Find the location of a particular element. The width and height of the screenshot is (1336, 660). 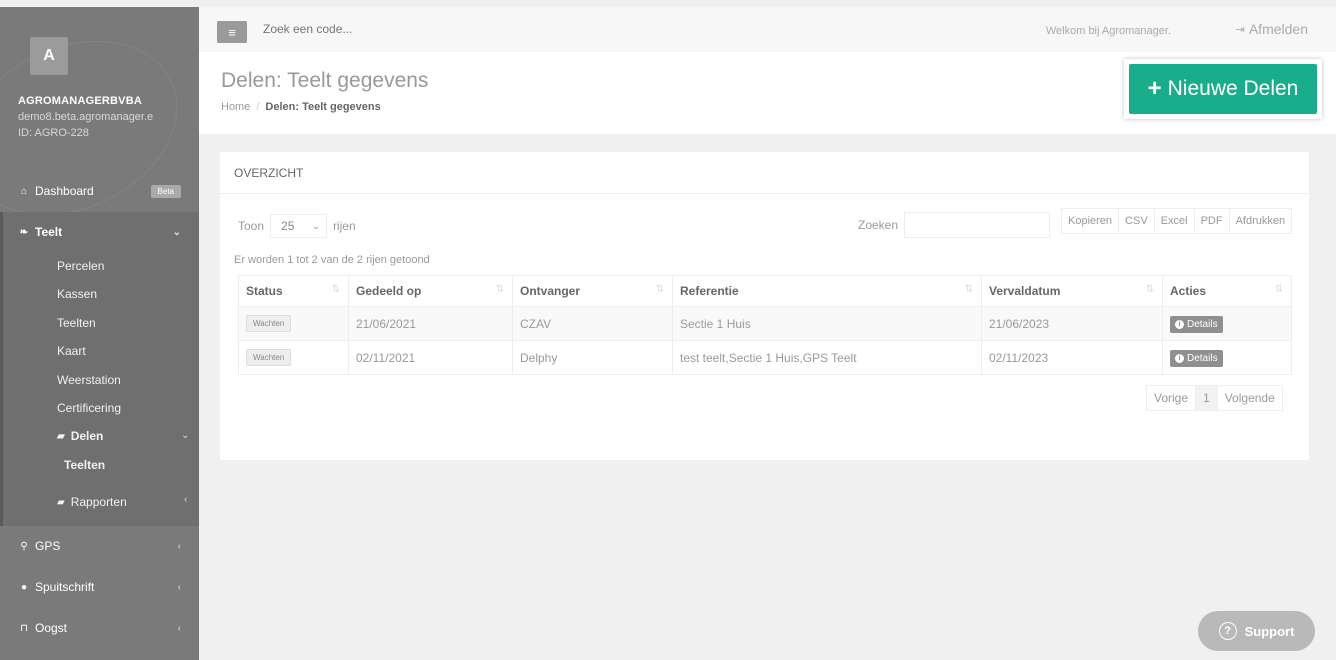

code-search-input is located at coordinates (388, 29).